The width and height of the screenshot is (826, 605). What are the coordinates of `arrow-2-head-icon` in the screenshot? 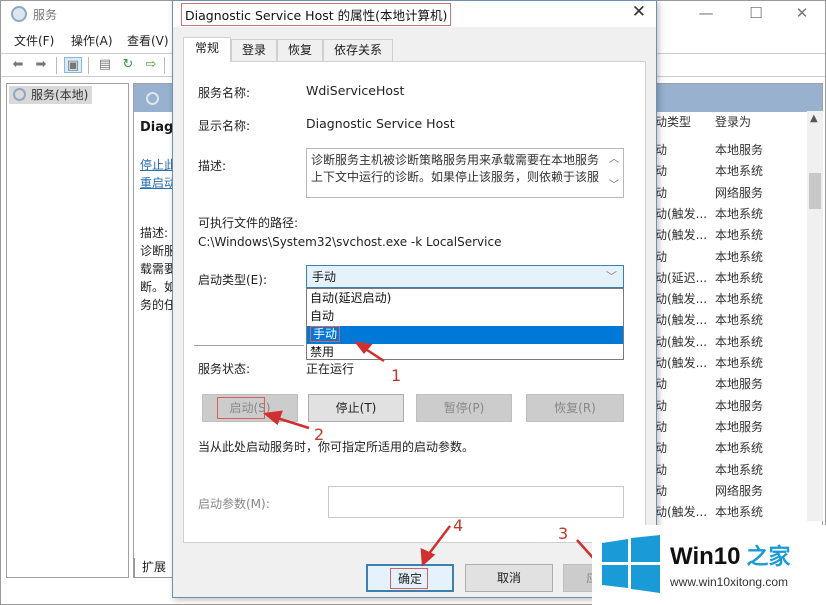 It's located at (272, 418).